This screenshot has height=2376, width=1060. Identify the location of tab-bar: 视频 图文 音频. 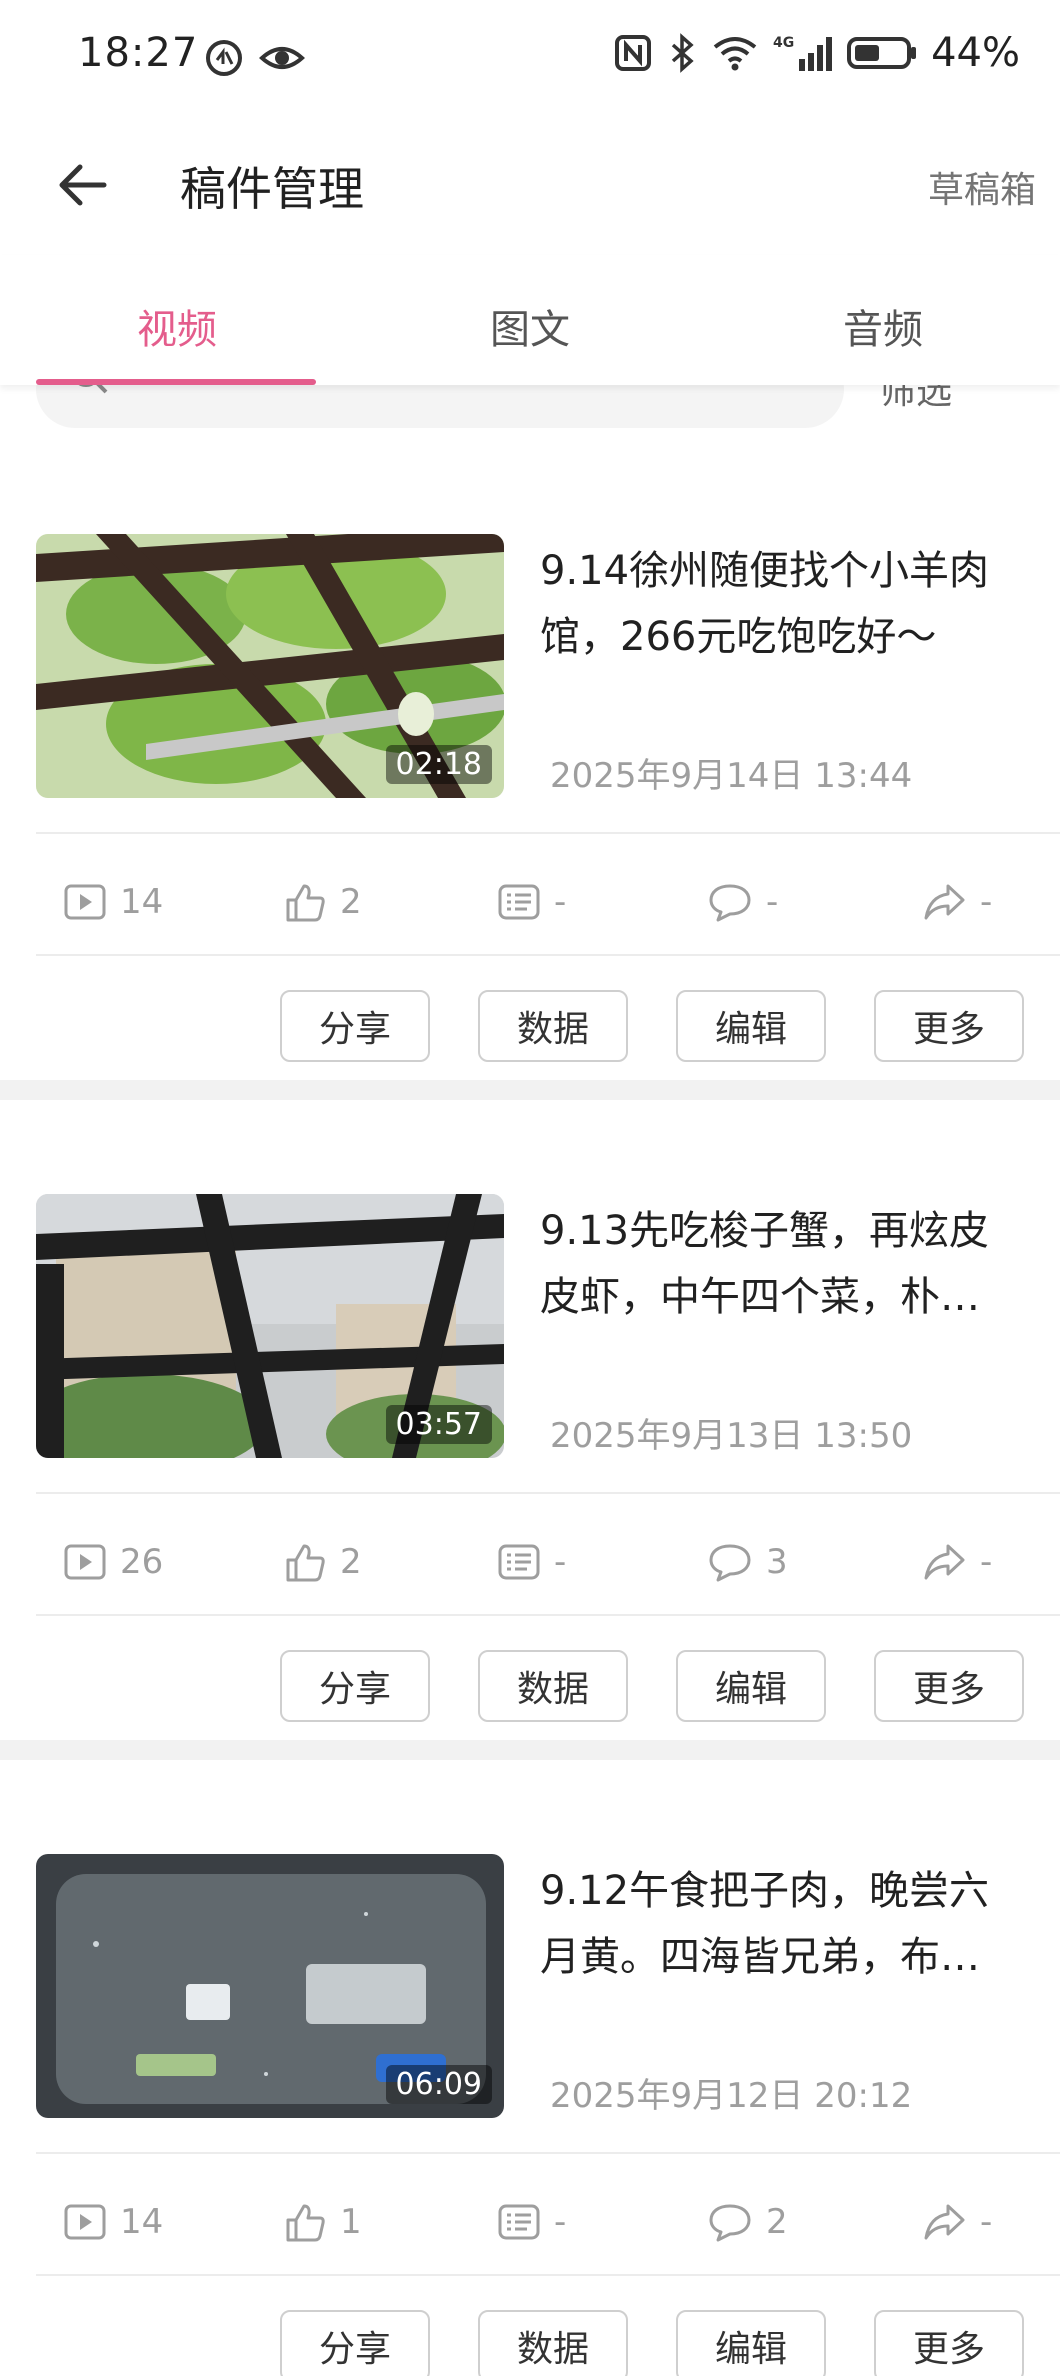
(530, 320).